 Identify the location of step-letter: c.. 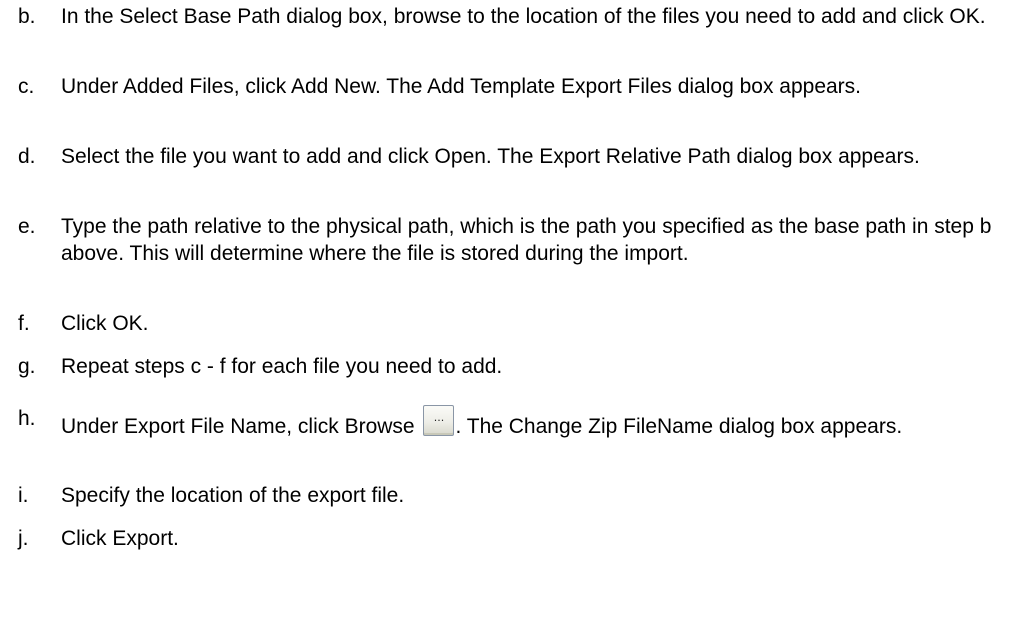
(26, 86).